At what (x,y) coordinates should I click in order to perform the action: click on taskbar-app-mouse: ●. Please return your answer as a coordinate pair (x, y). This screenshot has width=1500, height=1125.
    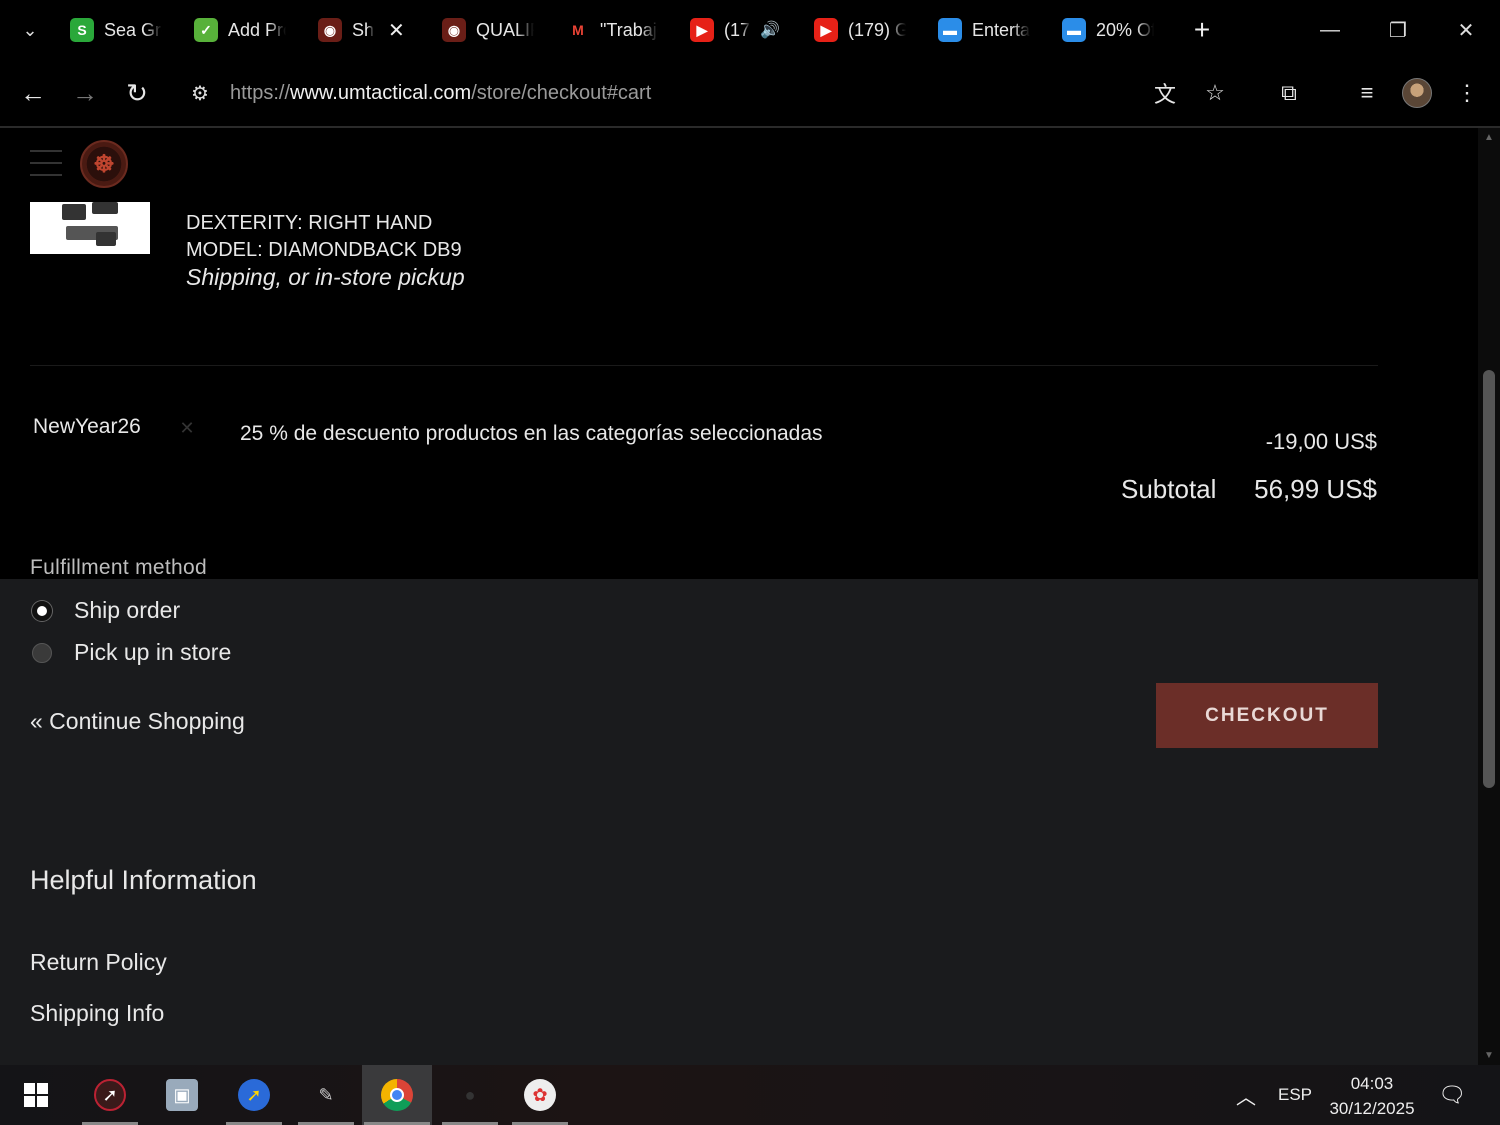
    Looking at the image, I should click on (470, 1095).